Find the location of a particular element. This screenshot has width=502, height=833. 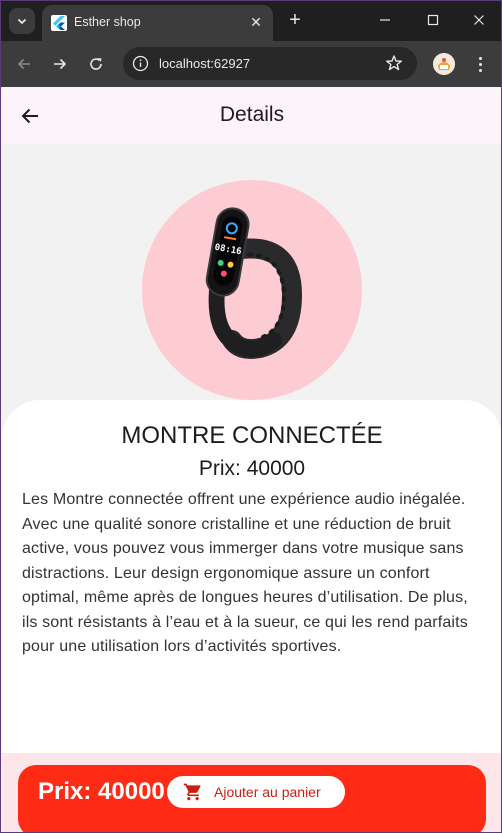

minimize-icon is located at coordinates (385, 20).